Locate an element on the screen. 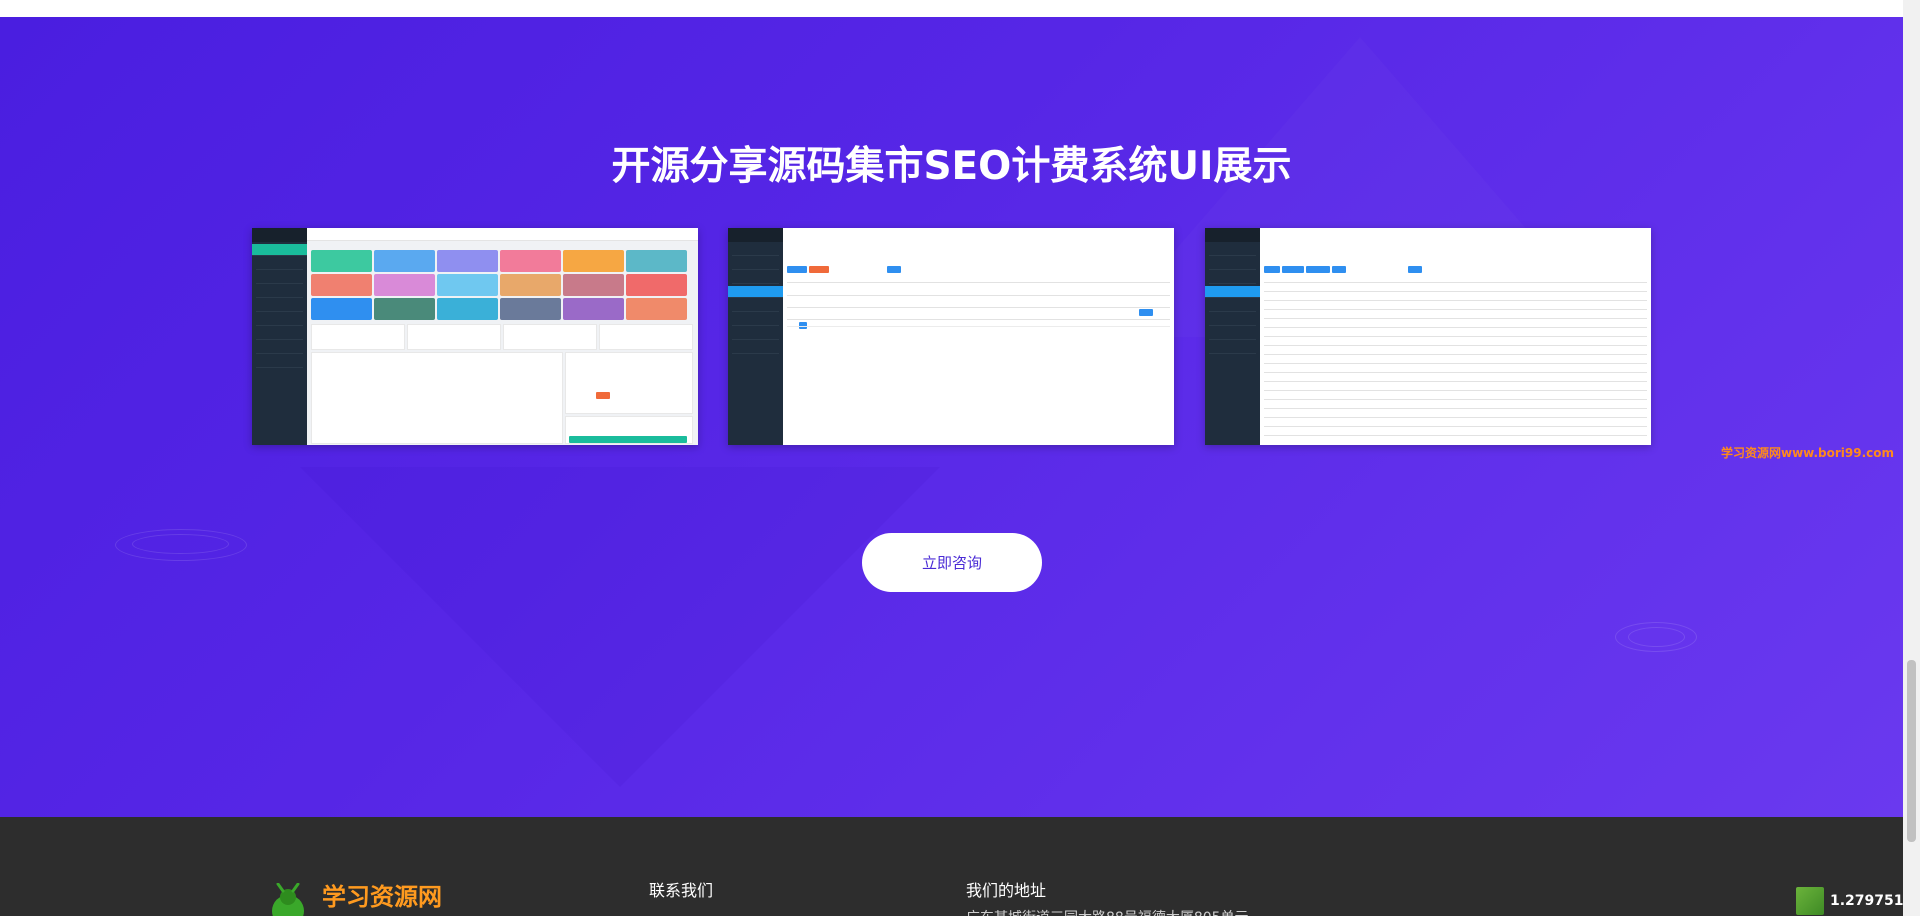 This screenshot has width=1920, height=916. footer-logo-text: 学习资源网 is located at coordinates (382, 897).